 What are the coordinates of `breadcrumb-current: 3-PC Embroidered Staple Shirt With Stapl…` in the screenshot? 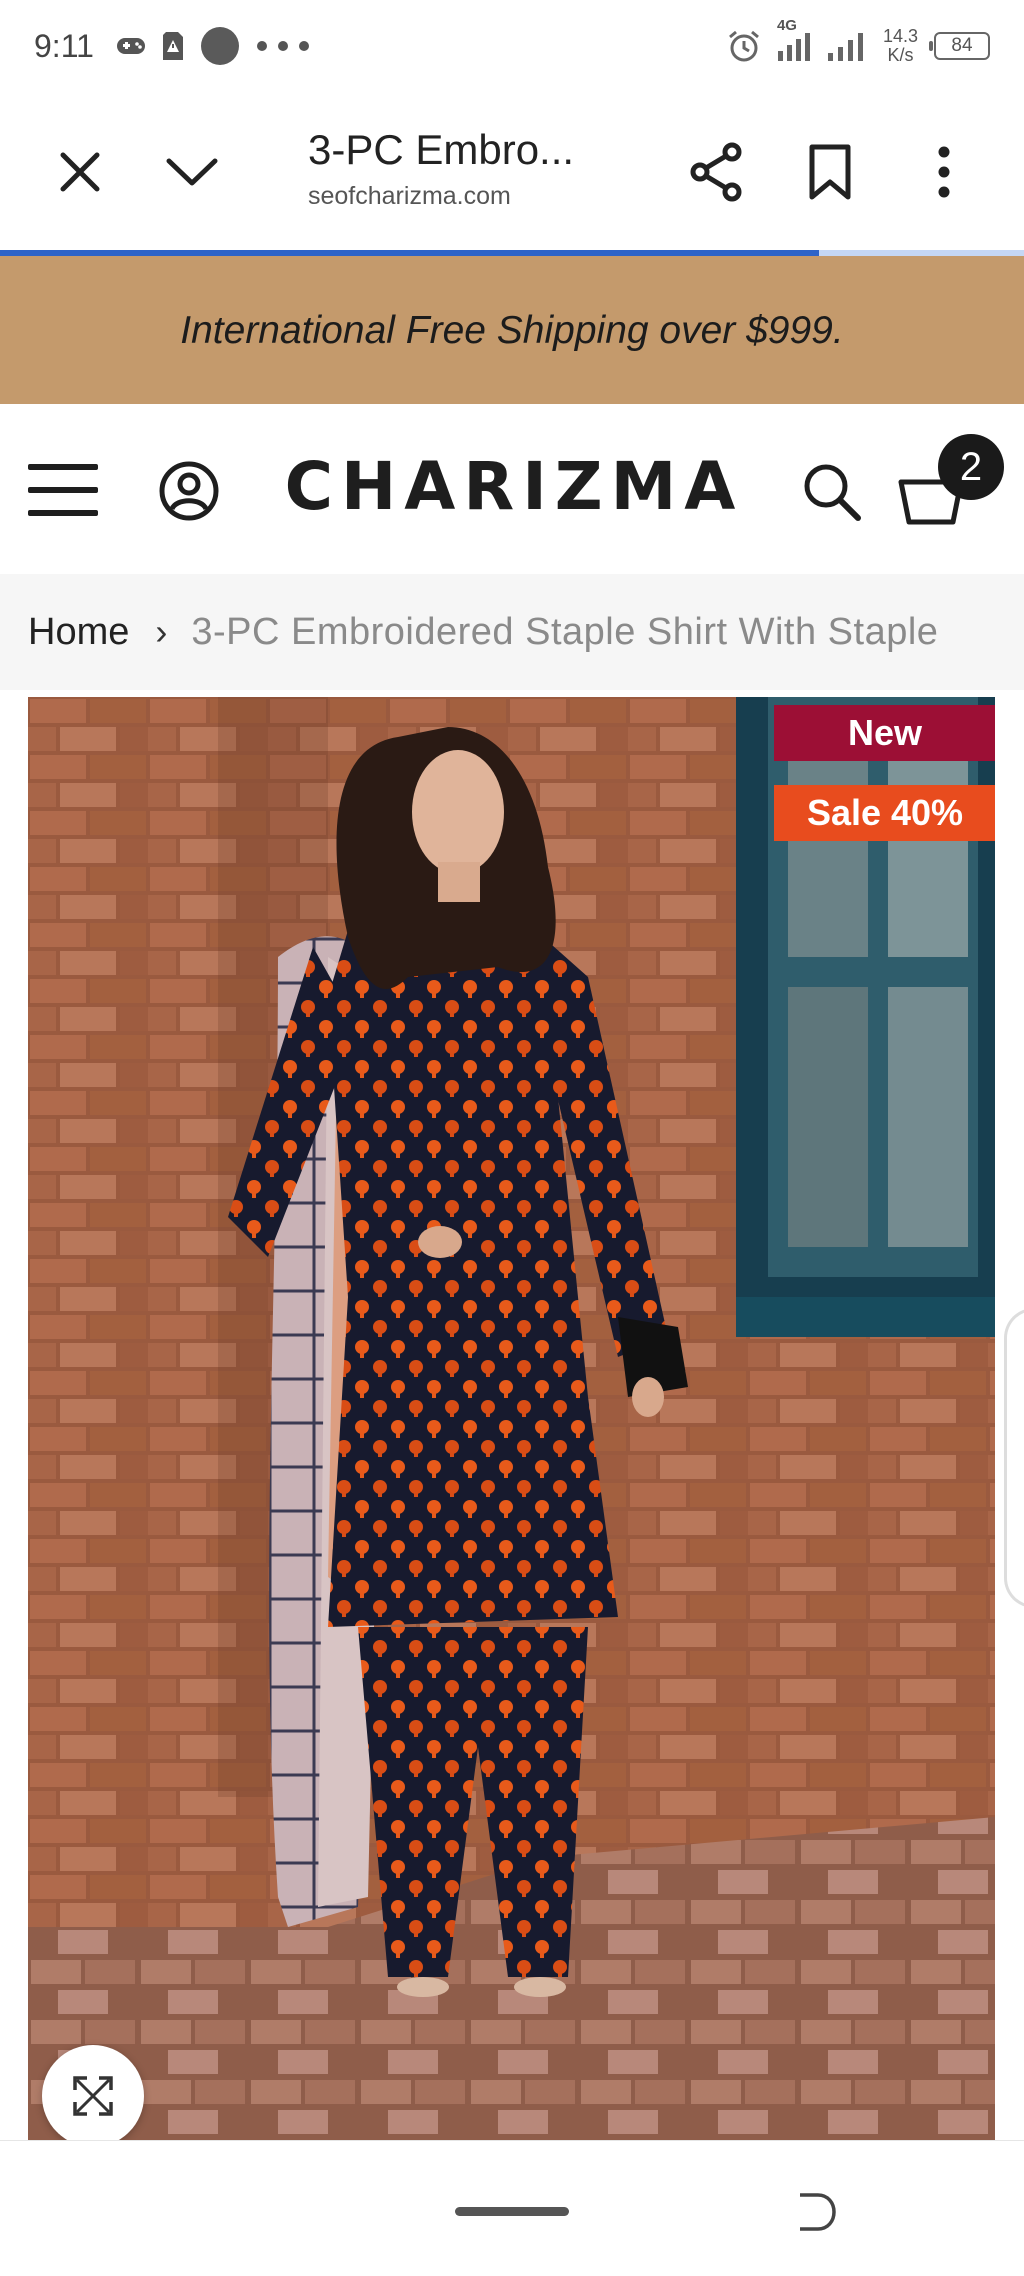 It's located at (565, 631).